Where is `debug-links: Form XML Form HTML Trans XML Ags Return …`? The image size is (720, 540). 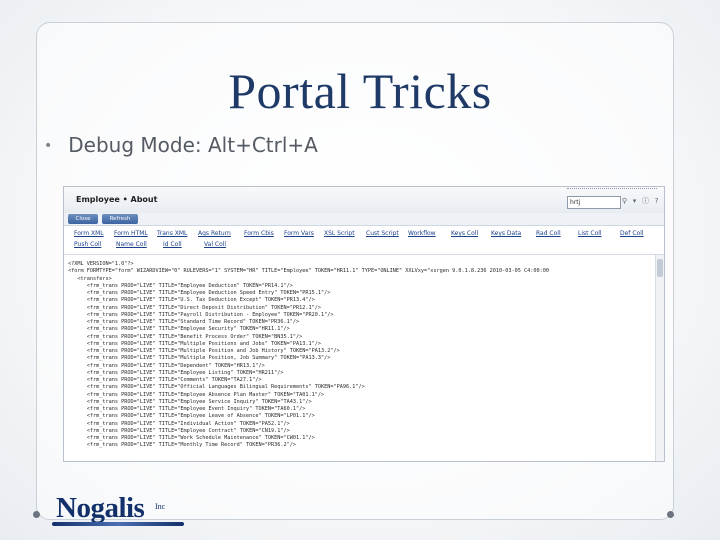
debug-links: Form XML Form HTML Trans XML Ags Return … is located at coordinates (364, 240).